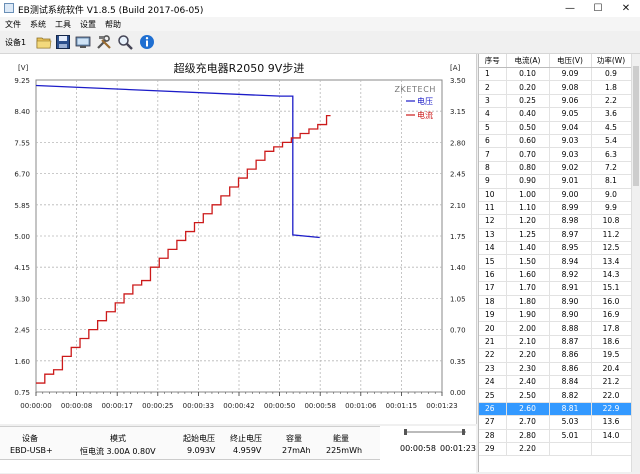 The image size is (640, 474). I want to click on table-cell: 5, so click(493, 128).